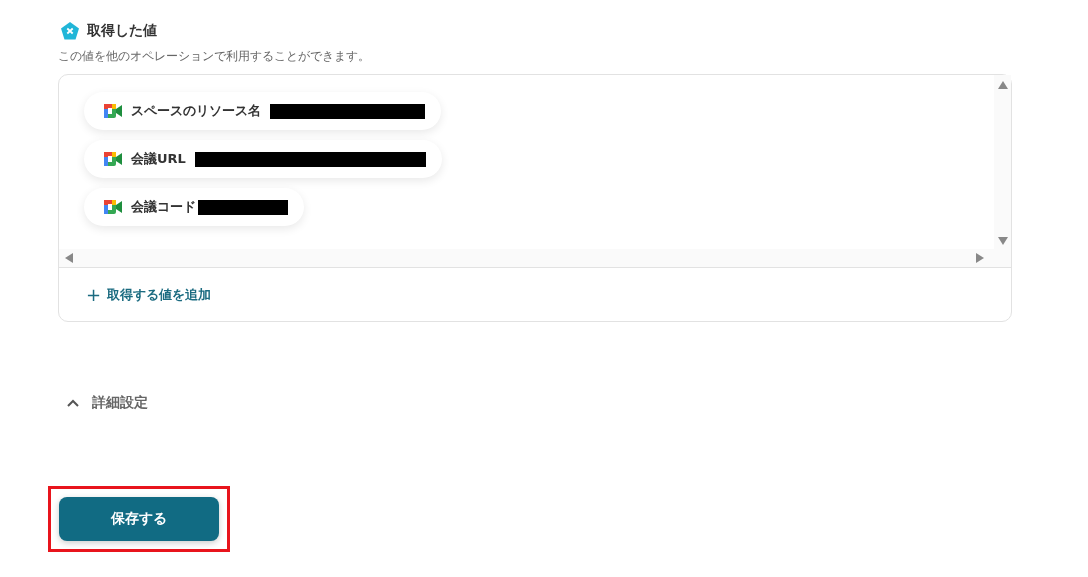  Describe the element at coordinates (107, 403) in the screenshot. I see `details-toggle: 詳細設定` at that location.